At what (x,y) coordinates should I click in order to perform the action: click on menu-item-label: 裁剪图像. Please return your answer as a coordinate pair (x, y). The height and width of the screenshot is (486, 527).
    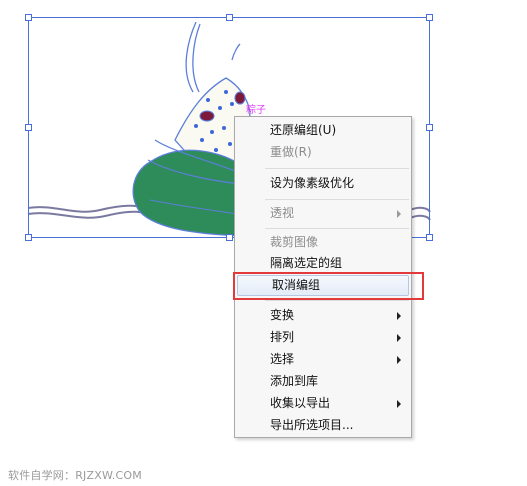
    Looking at the image, I should click on (294, 242).